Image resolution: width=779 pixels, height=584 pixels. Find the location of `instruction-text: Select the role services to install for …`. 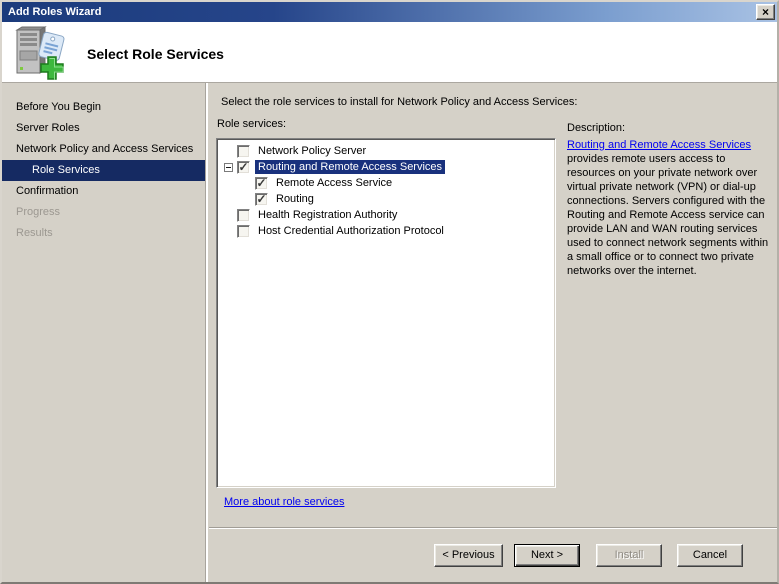

instruction-text: Select the role services to install for … is located at coordinates (399, 102).